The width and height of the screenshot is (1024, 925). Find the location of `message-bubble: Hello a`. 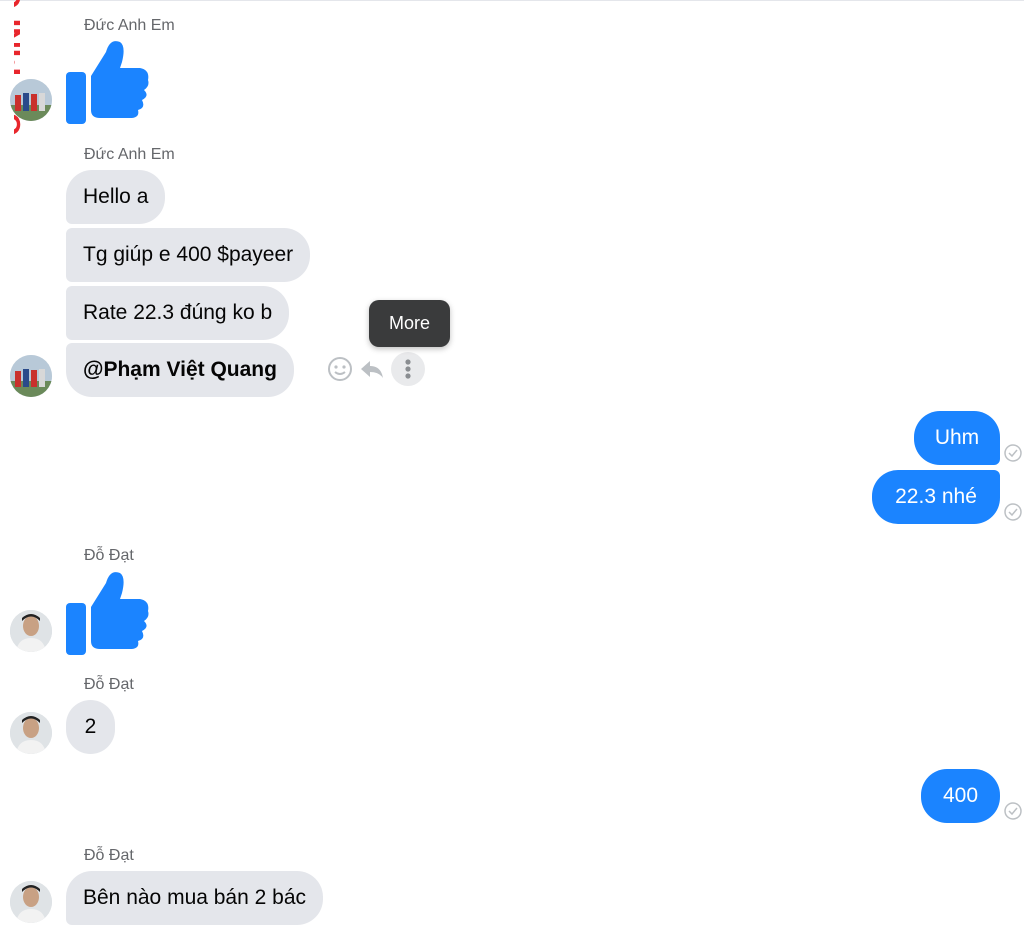

message-bubble: Hello a is located at coordinates (116, 197).